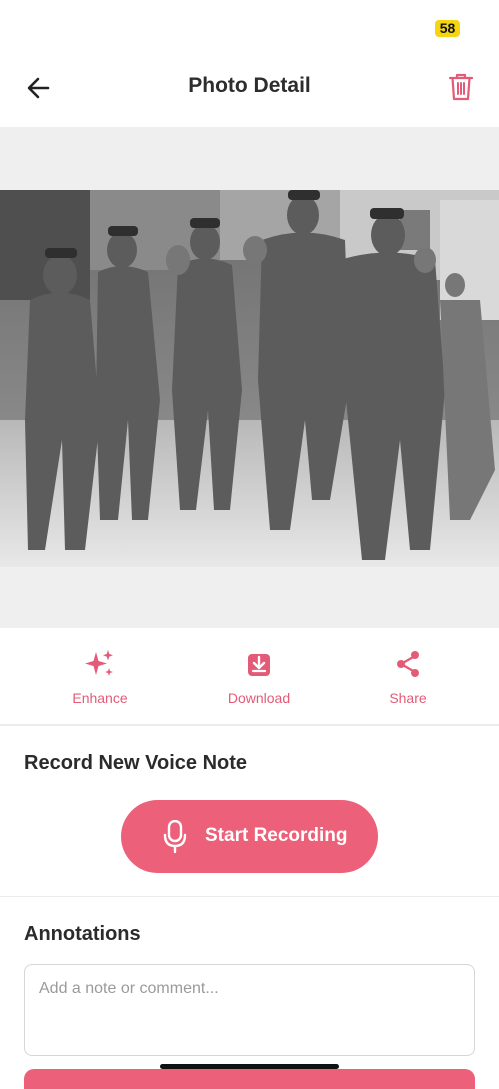  I want to click on sparkles-icon, so click(99, 663).